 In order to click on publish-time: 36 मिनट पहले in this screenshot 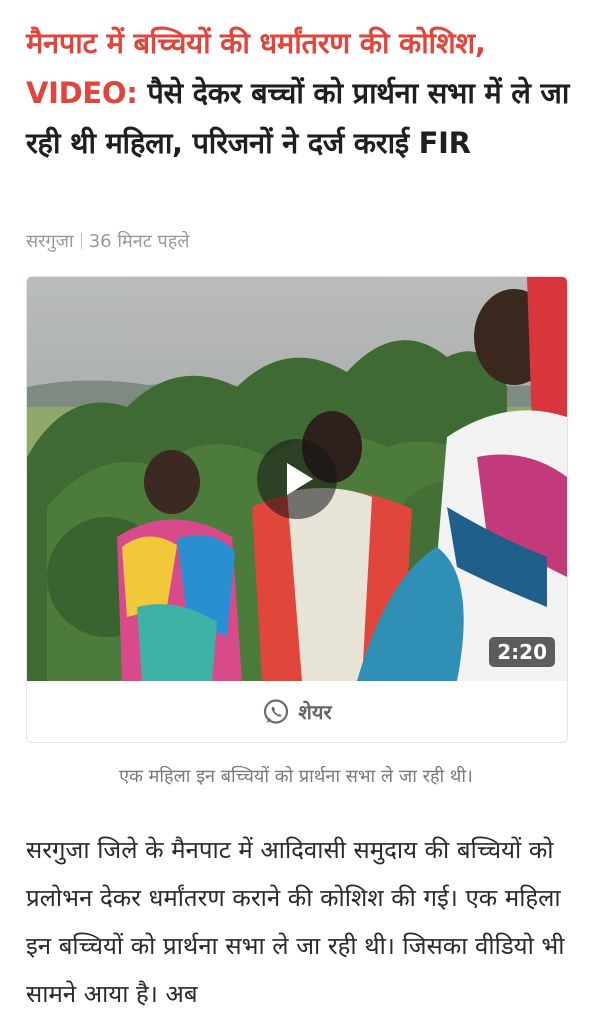, I will do `click(139, 241)`.